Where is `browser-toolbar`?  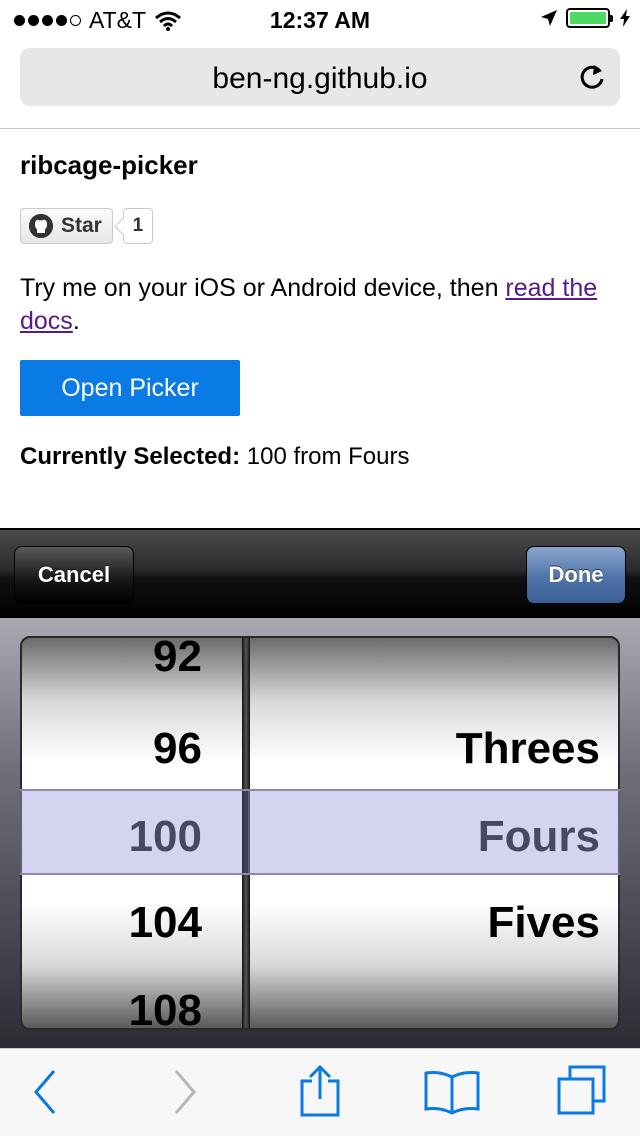 browser-toolbar is located at coordinates (320, 1092).